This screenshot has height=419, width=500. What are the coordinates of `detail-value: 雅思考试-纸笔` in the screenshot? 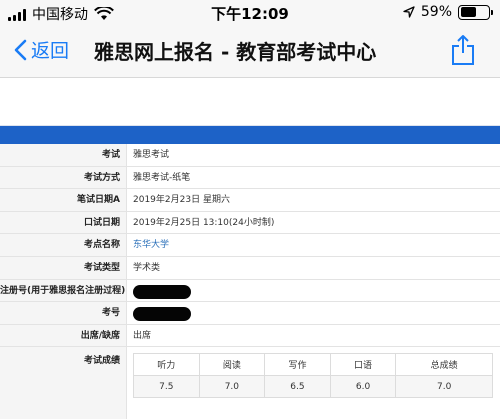 It's located at (162, 177).